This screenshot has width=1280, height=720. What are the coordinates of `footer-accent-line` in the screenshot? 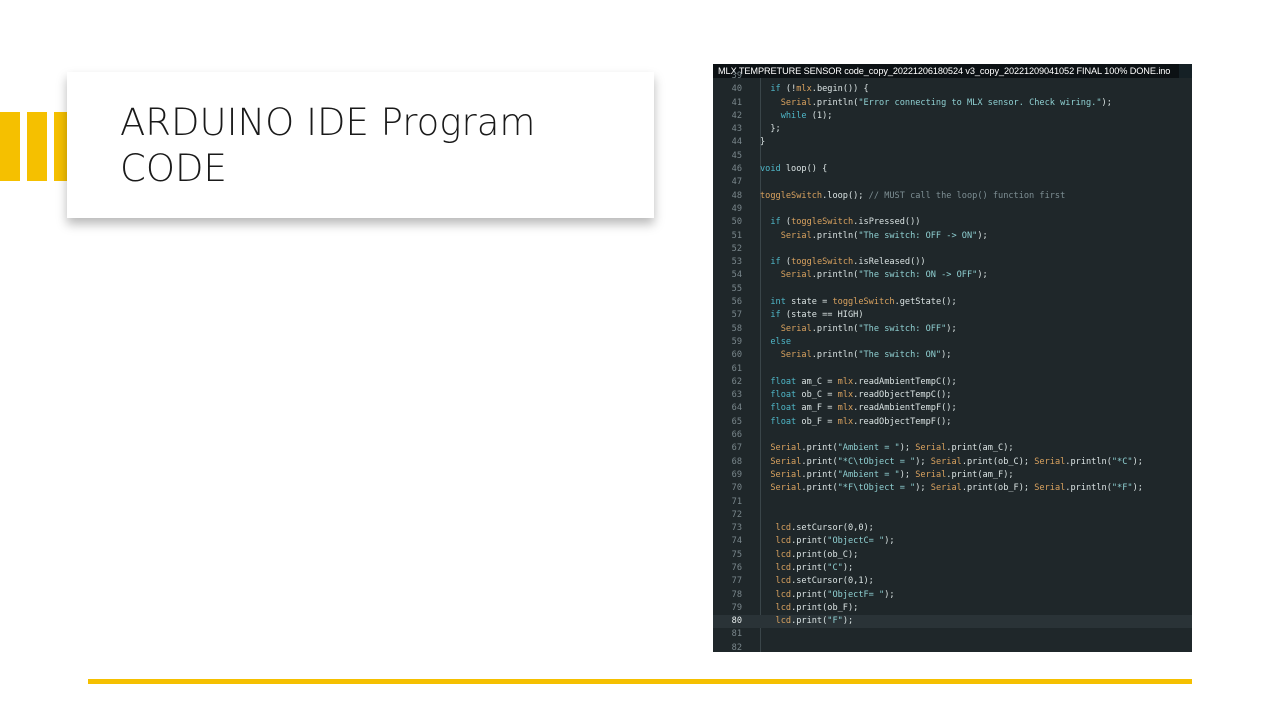 It's located at (640, 681).